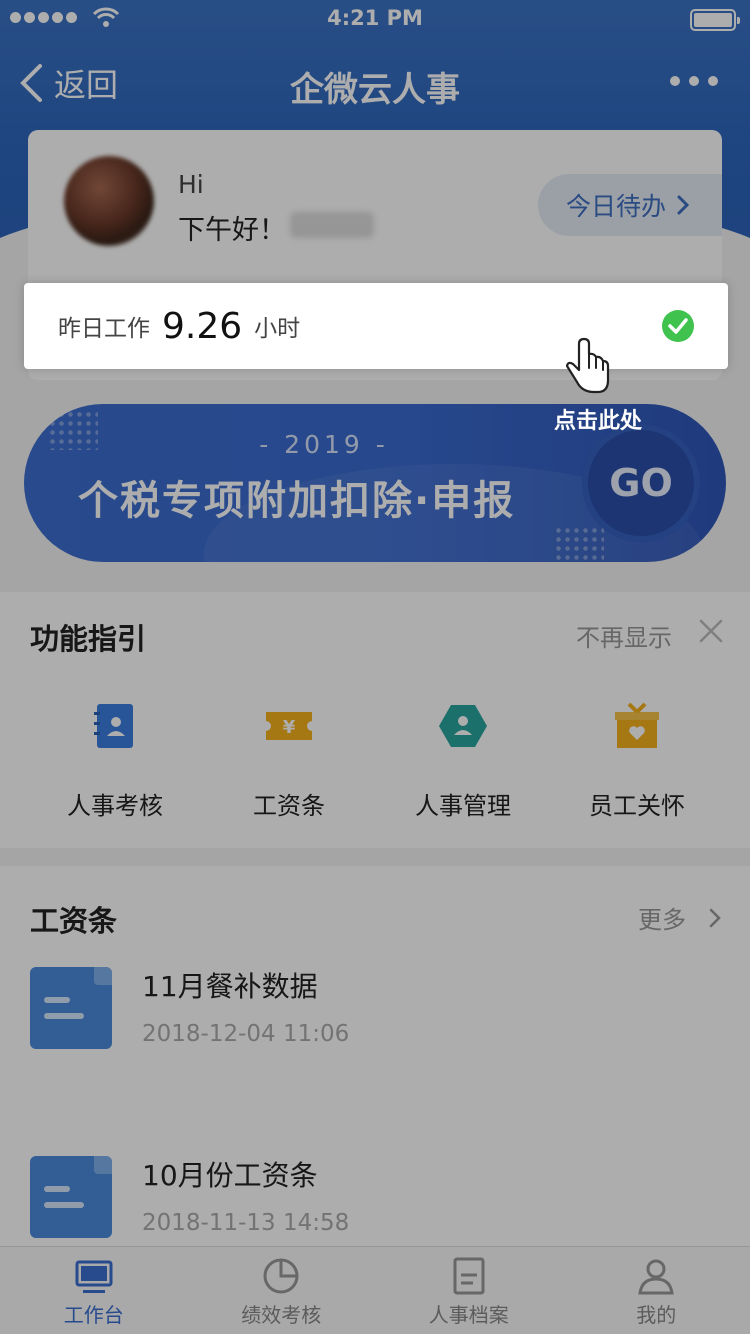 The width and height of the screenshot is (750, 1334). What do you see at coordinates (277, 329) in the screenshot?
I see `work-unit: 小时` at bounding box center [277, 329].